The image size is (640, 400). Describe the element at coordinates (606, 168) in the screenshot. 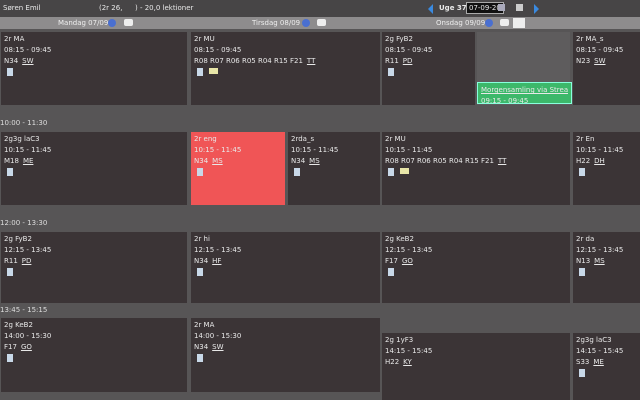

I see `lesson-block: 2r En 10:15 - 11:45 H22 DH` at that location.